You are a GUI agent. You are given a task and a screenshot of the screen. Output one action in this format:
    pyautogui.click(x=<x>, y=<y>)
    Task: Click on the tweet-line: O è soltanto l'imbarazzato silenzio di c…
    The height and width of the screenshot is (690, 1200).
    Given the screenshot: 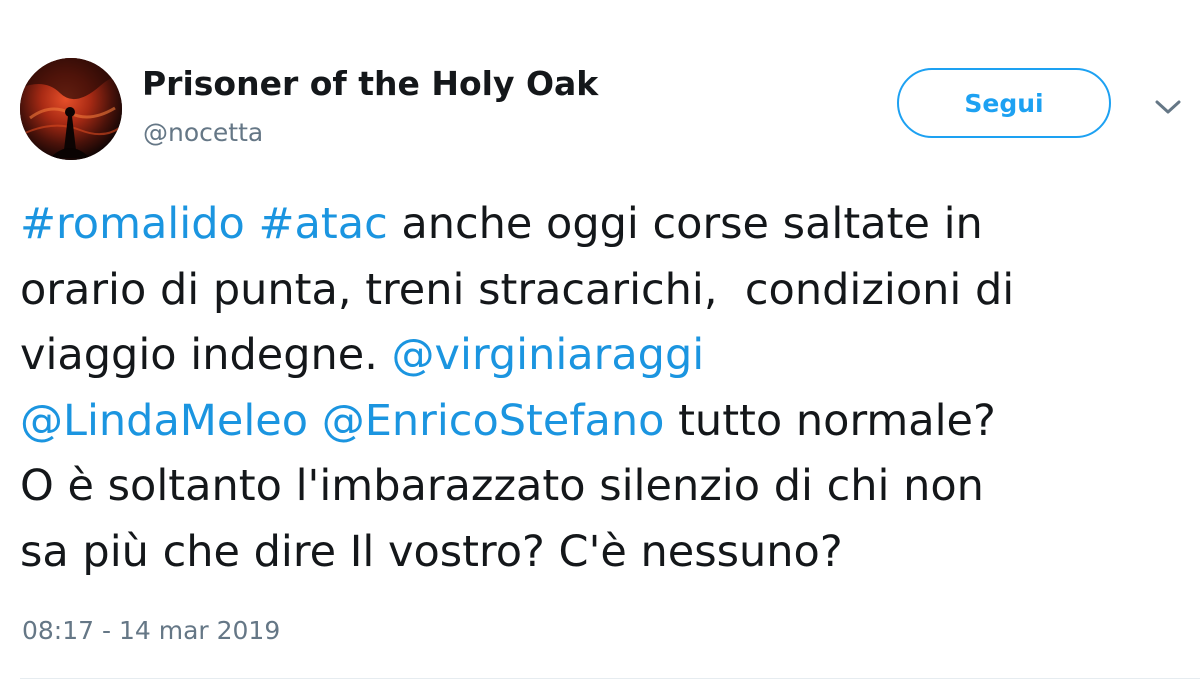 What is the action you would take?
    pyautogui.click(x=607, y=487)
    